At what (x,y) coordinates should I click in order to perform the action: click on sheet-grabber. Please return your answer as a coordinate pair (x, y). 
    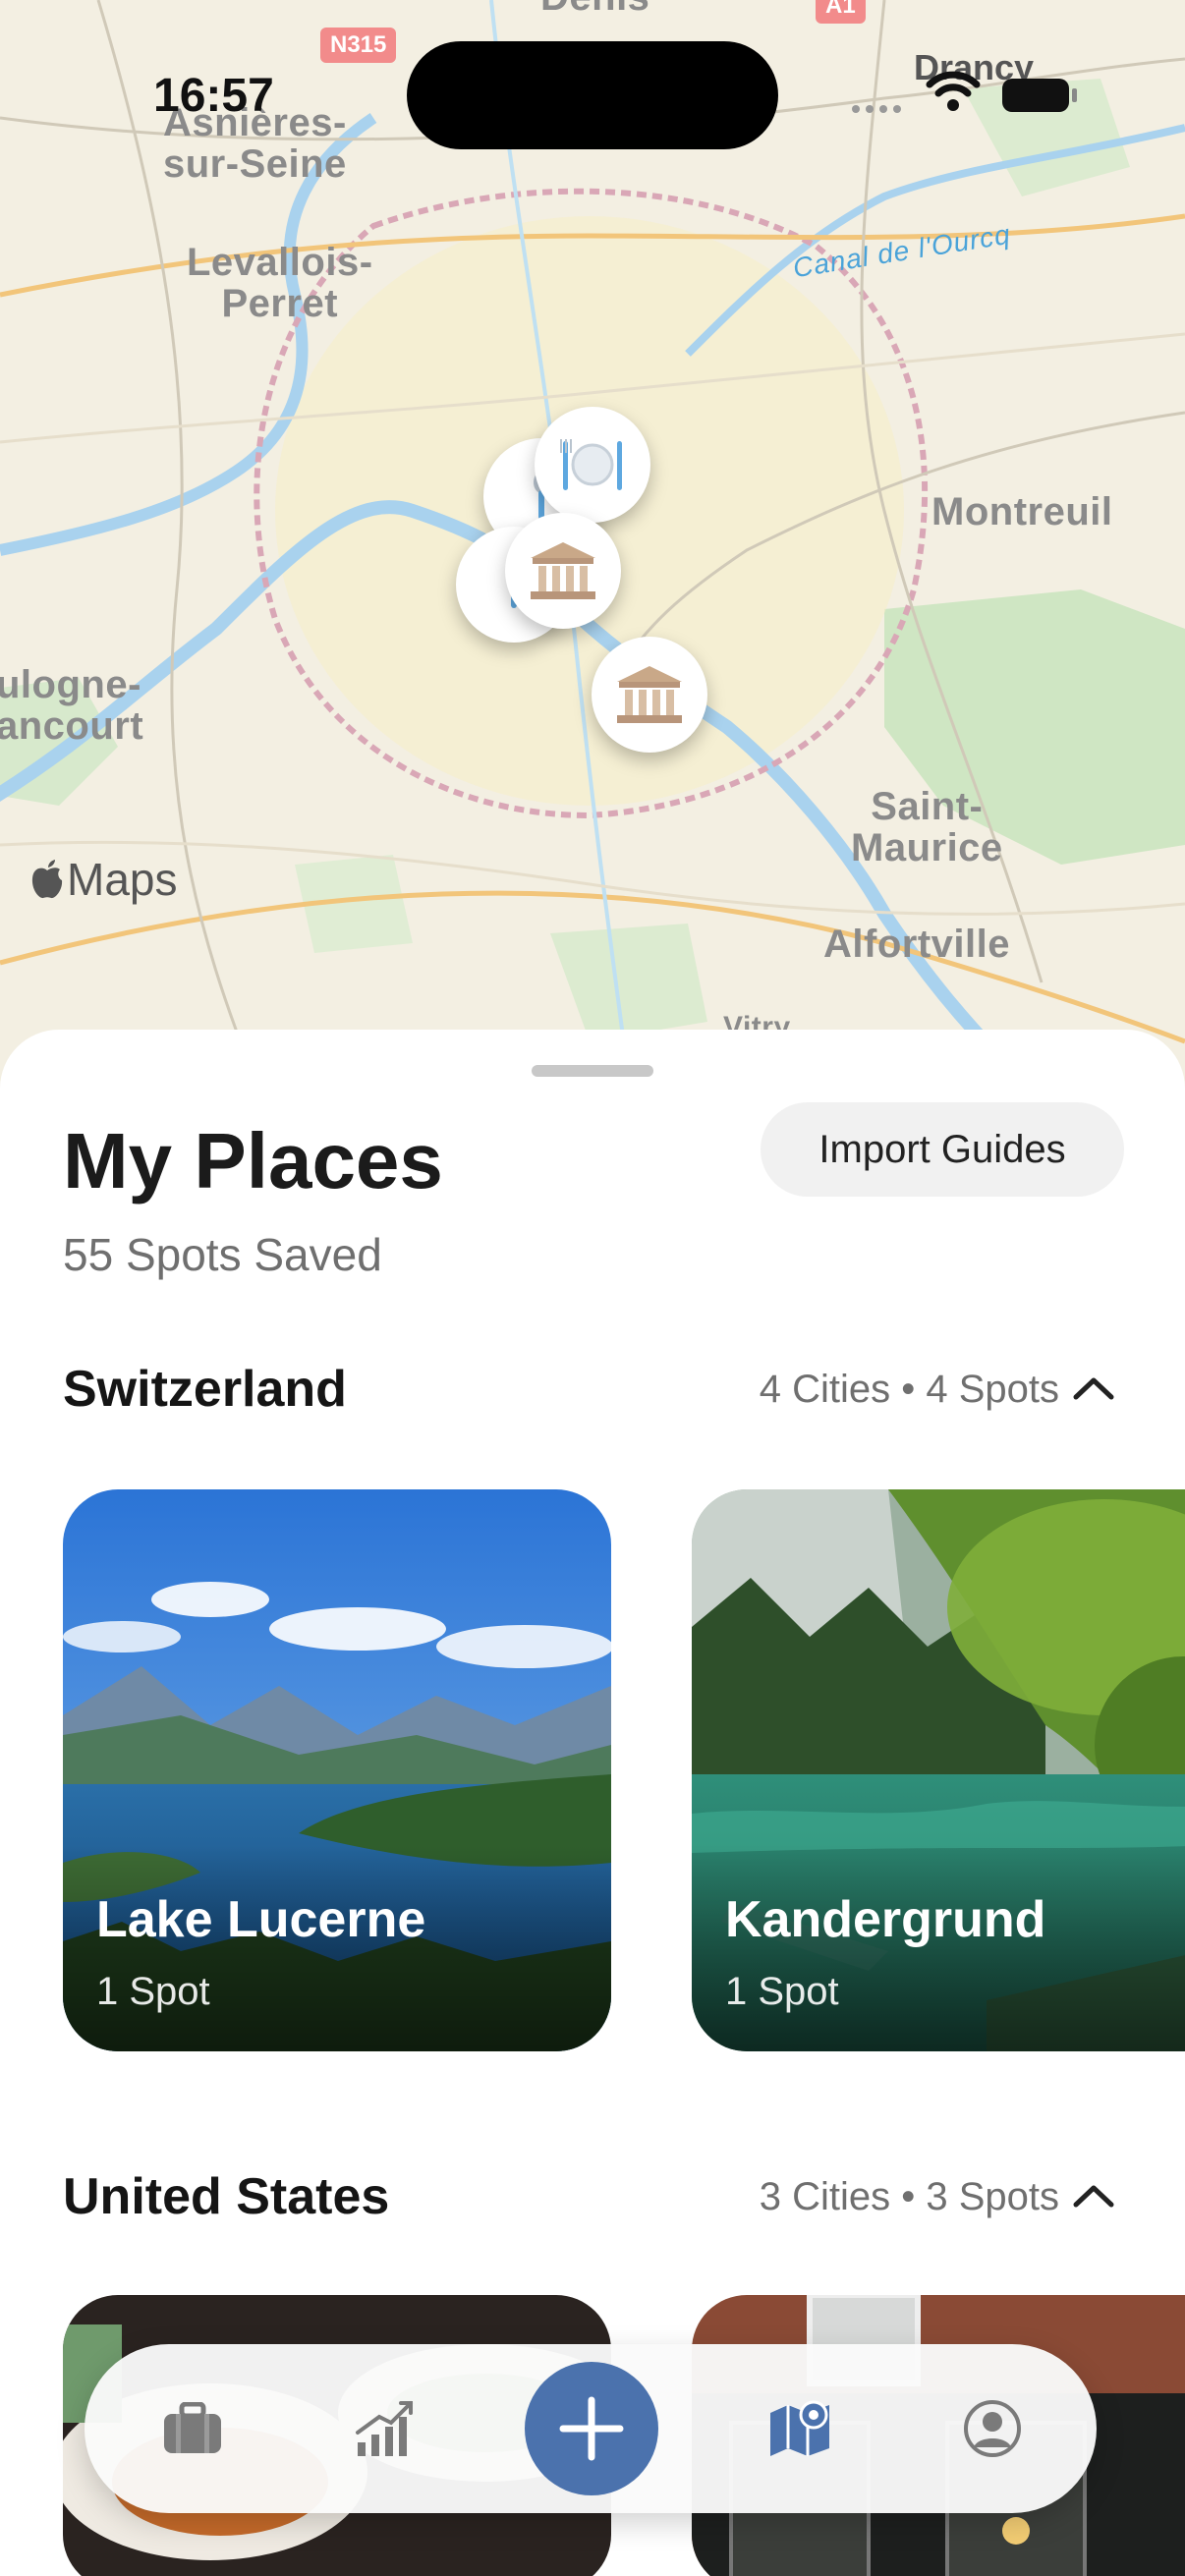
    Looking at the image, I should click on (592, 1071).